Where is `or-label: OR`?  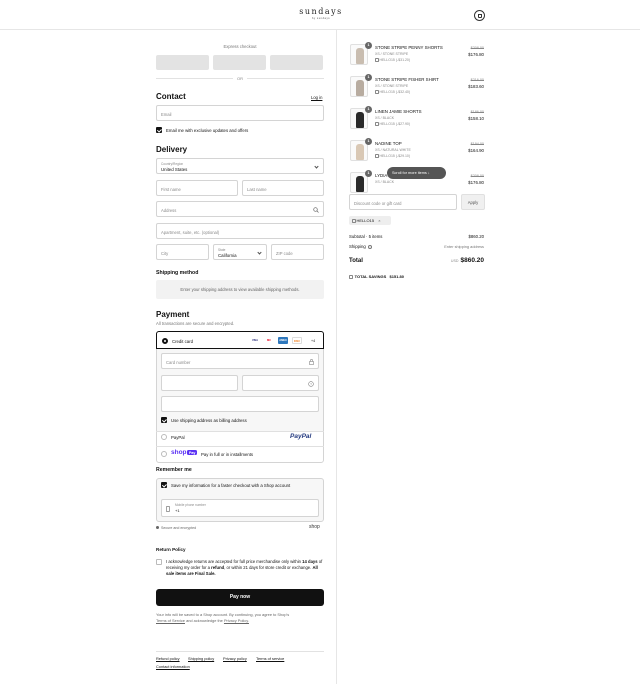
or-label: OR is located at coordinates (240, 78).